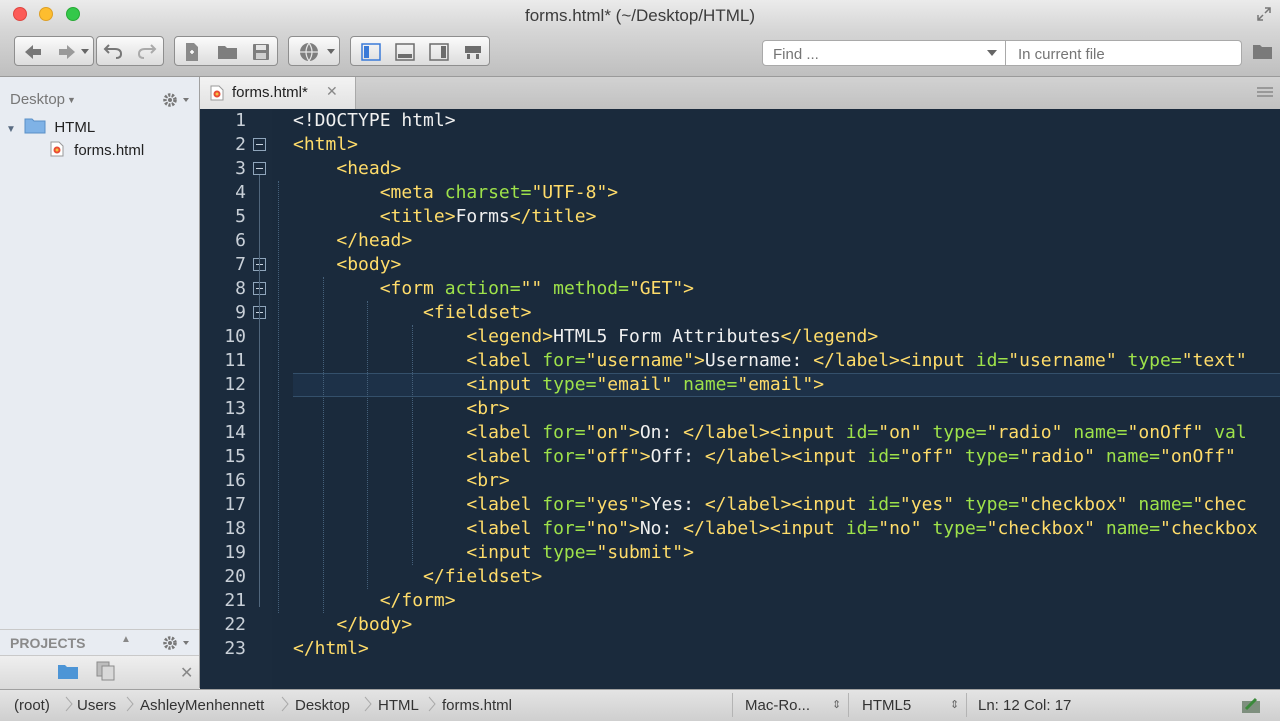 The height and width of the screenshot is (721, 1280). I want to click on code-line: <meta charset="UTF-8">, so click(455, 193).